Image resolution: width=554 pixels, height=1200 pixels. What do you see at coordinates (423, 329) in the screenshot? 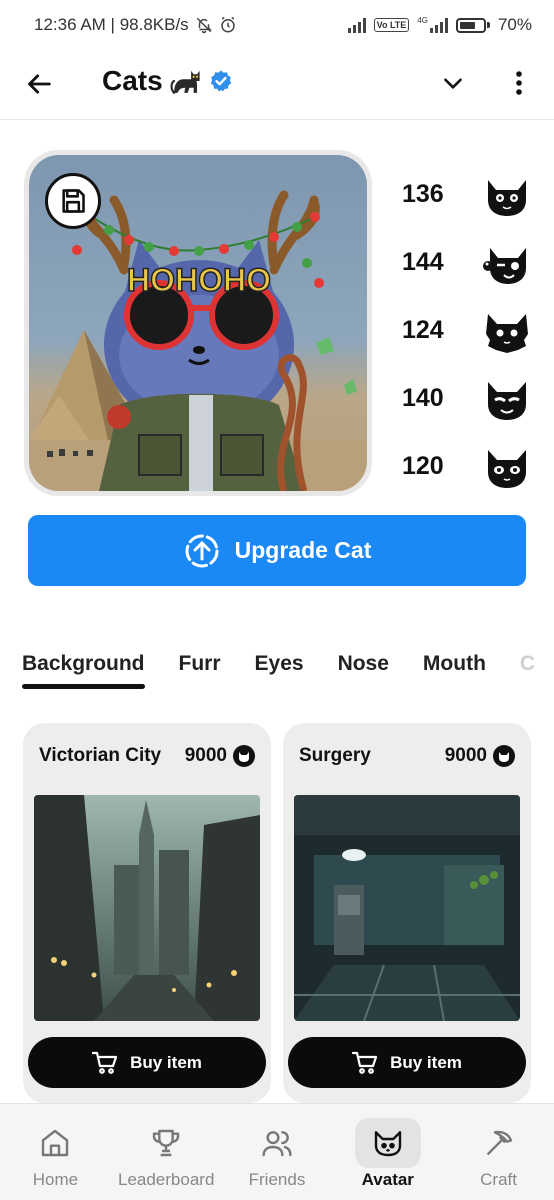
I see `stat-value: 124` at bounding box center [423, 329].